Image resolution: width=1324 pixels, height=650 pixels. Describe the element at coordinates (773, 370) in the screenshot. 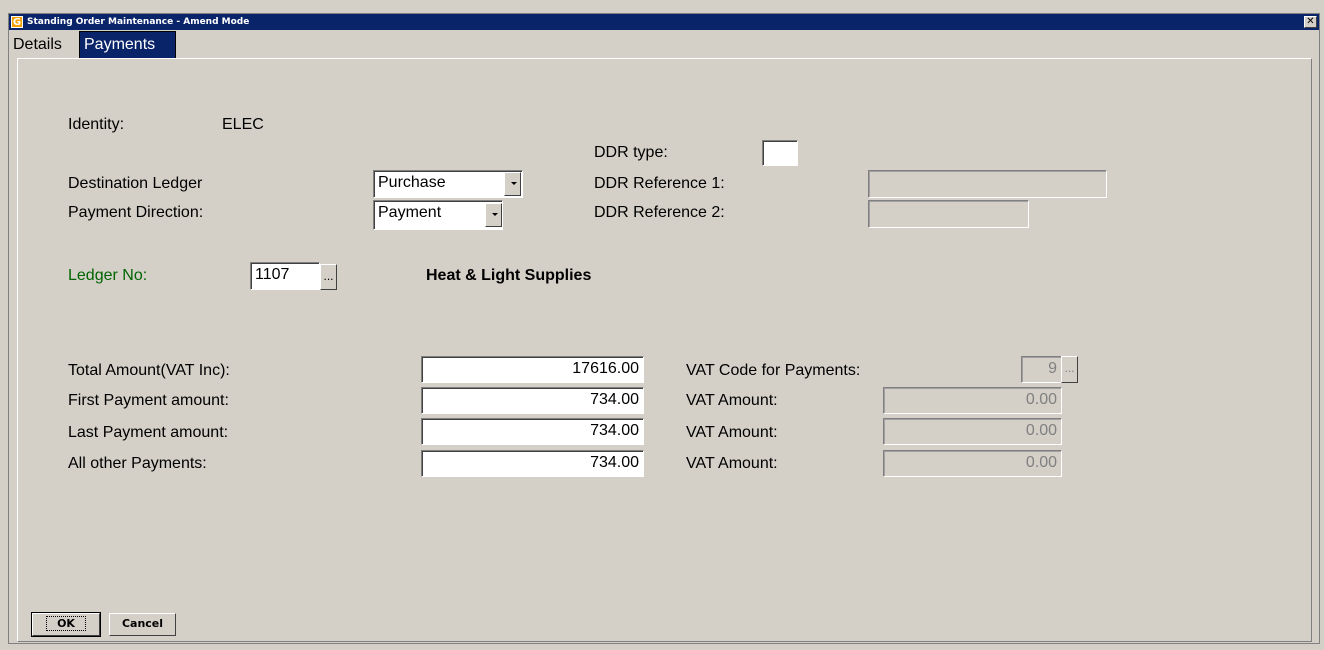

I see `vat-code-label: VAT Code for Payments:` at that location.